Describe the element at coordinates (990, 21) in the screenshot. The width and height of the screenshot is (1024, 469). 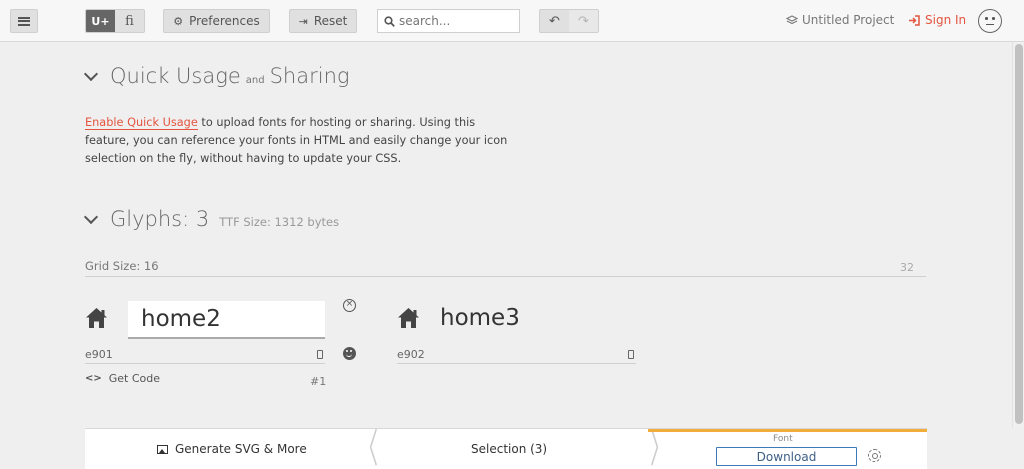
I see `user-avatar-icon` at that location.